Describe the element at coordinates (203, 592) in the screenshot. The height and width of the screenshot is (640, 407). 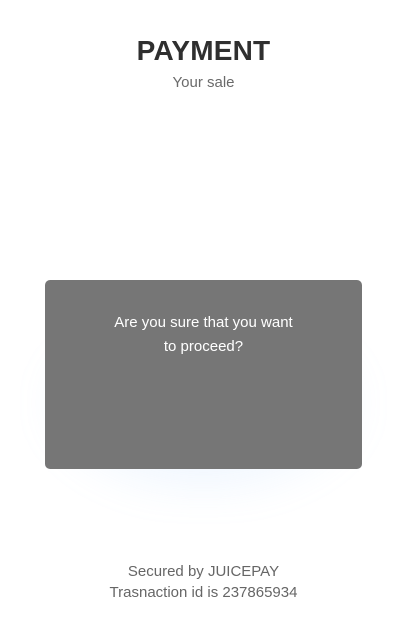
I see `transaction-id-text: Trasnaction id is 237865934` at that location.